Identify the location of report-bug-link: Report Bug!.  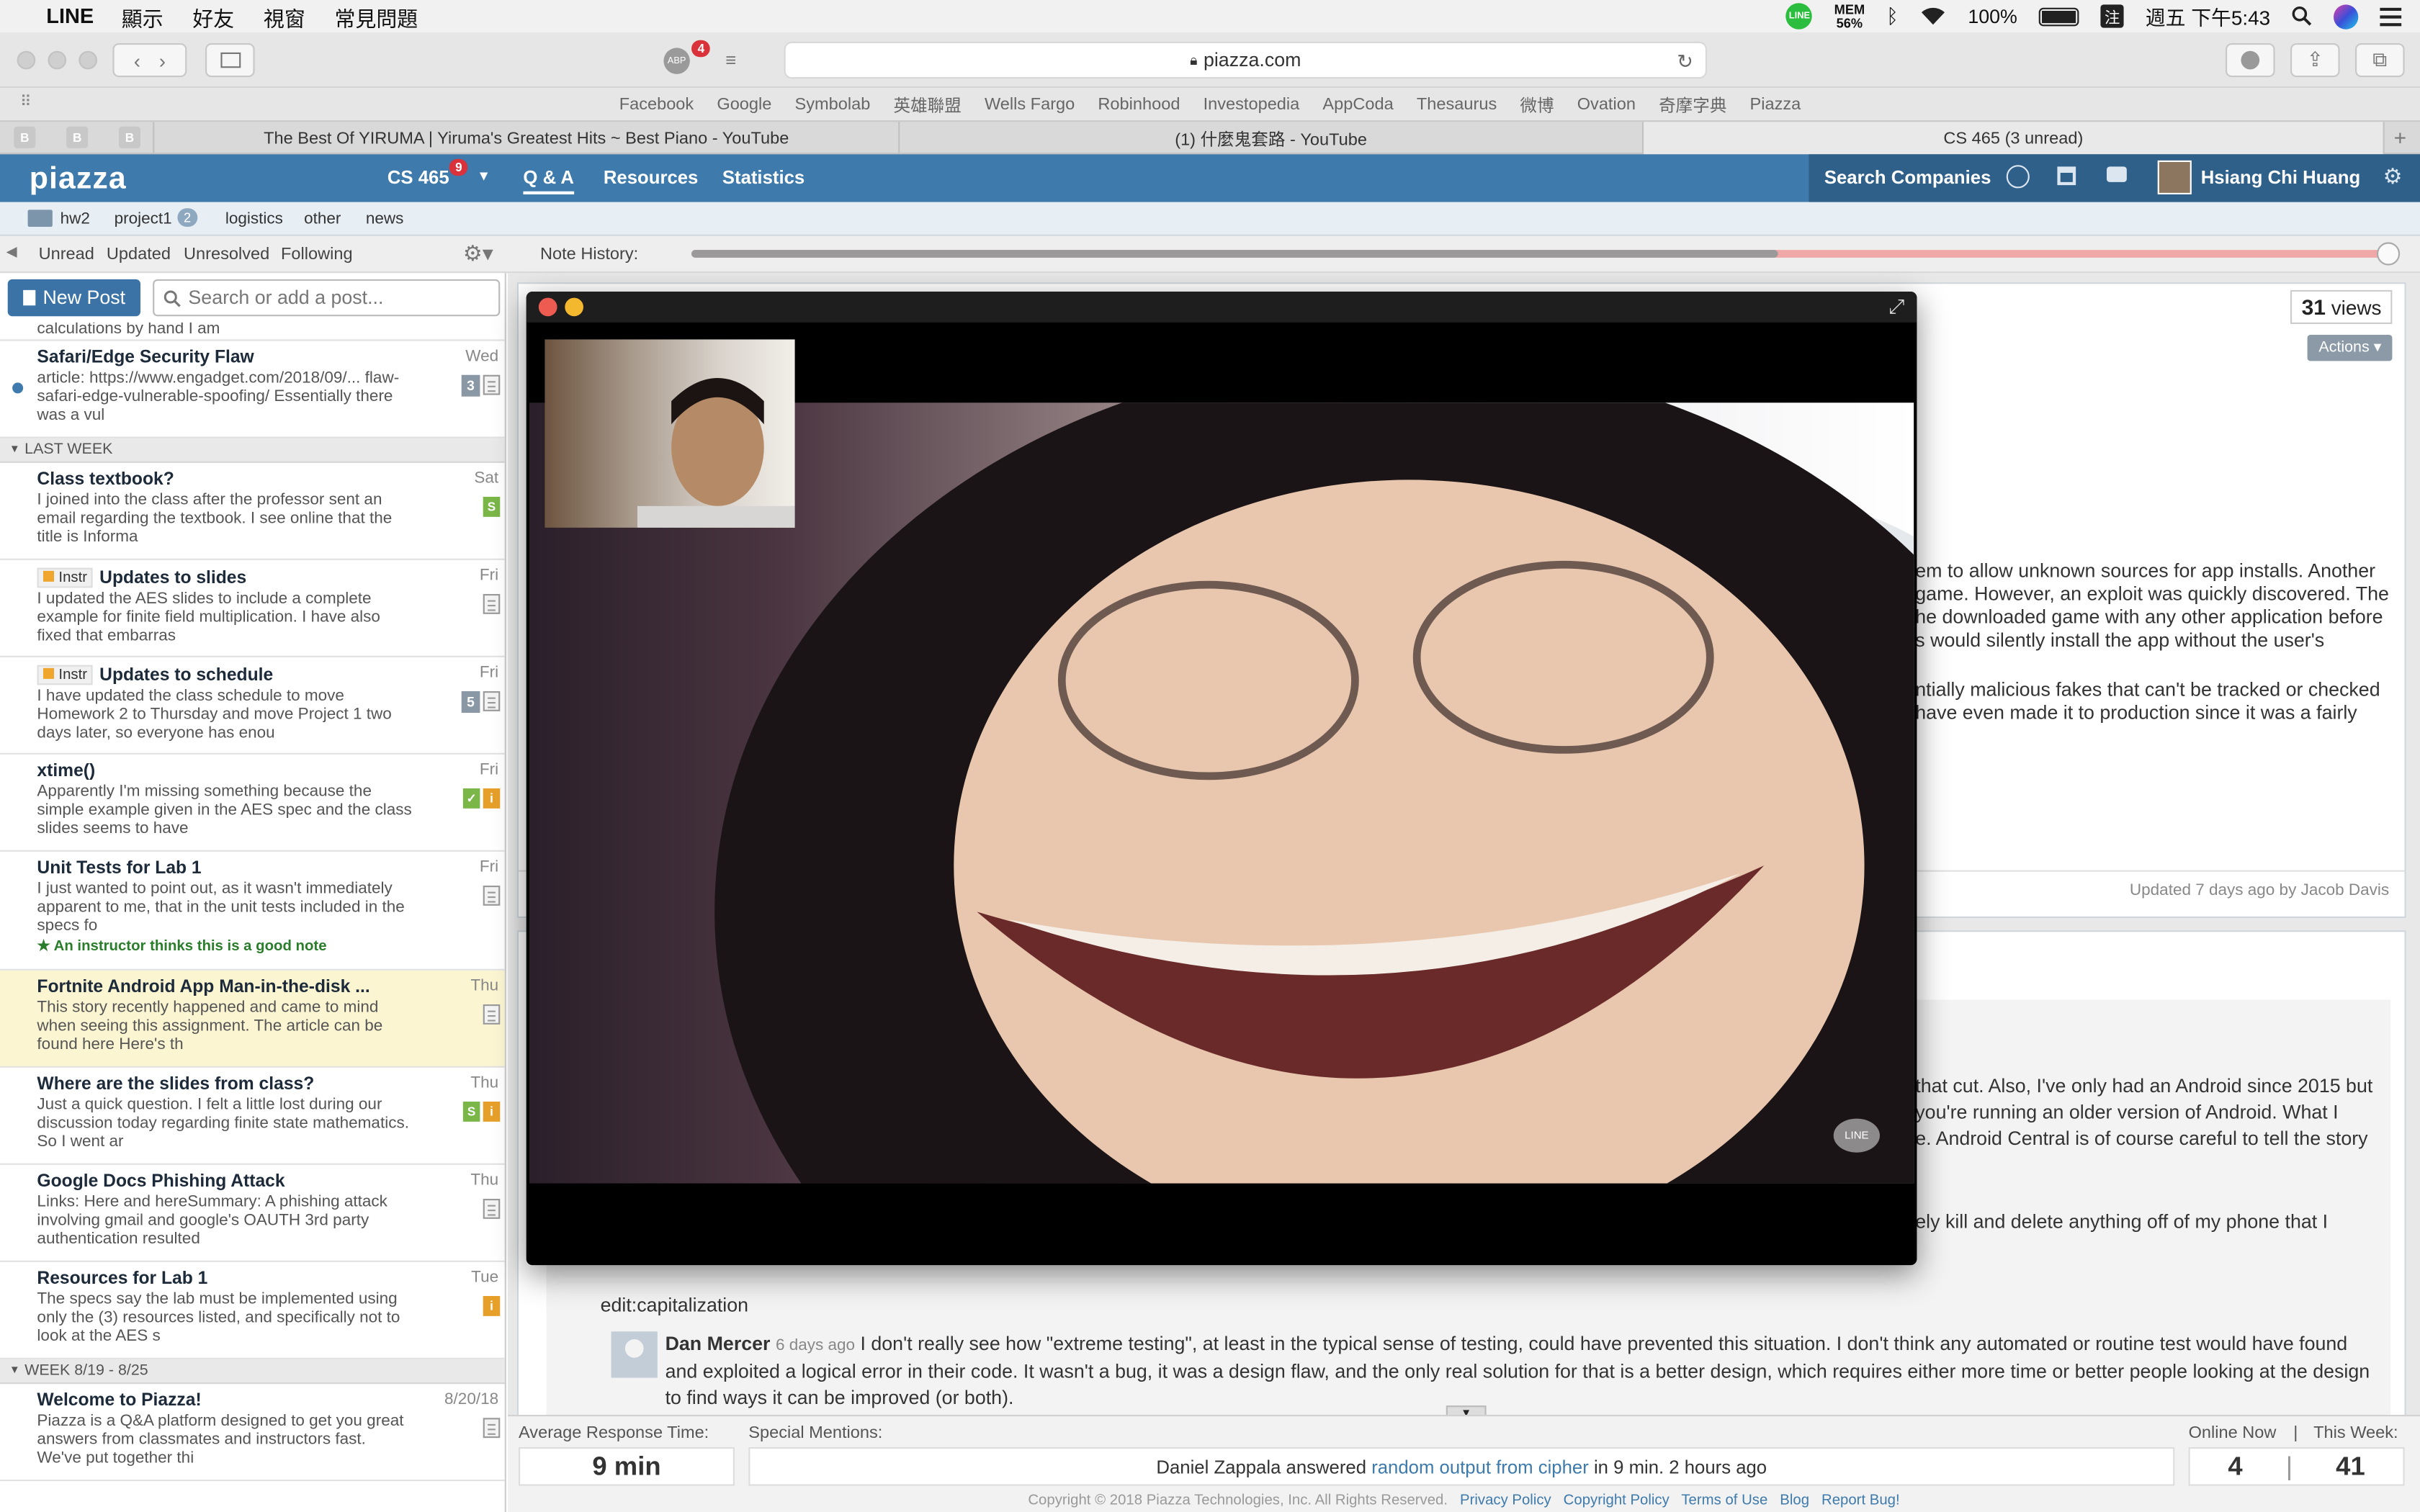
(1860, 1500).